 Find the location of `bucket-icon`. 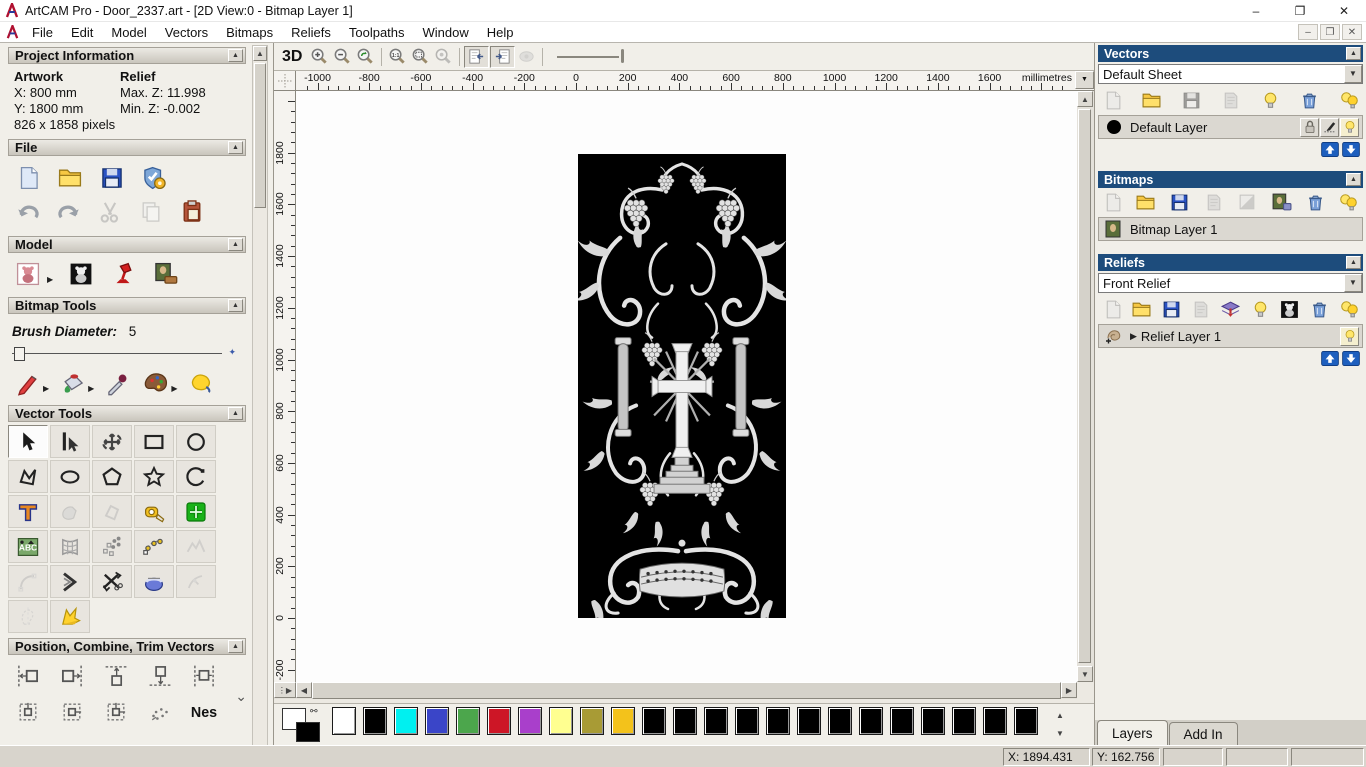

bucket-icon is located at coordinates (73, 383).